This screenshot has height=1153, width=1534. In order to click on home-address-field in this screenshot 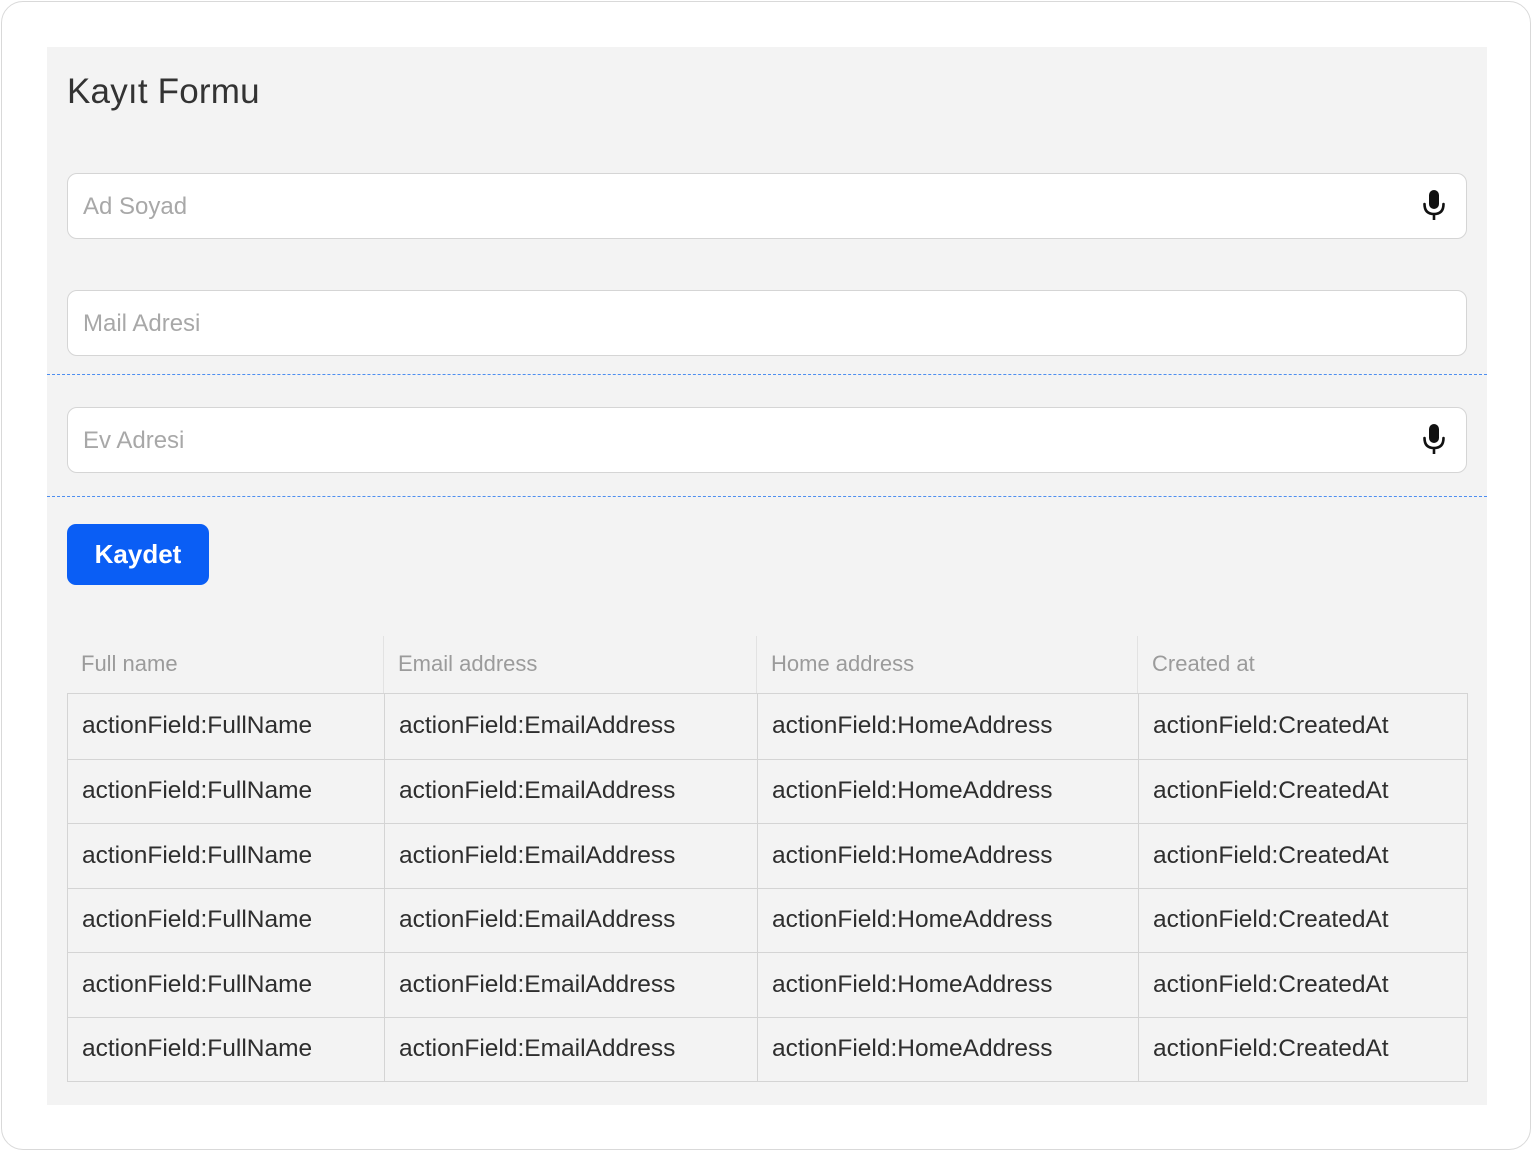, I will do `click(767, 440)`.